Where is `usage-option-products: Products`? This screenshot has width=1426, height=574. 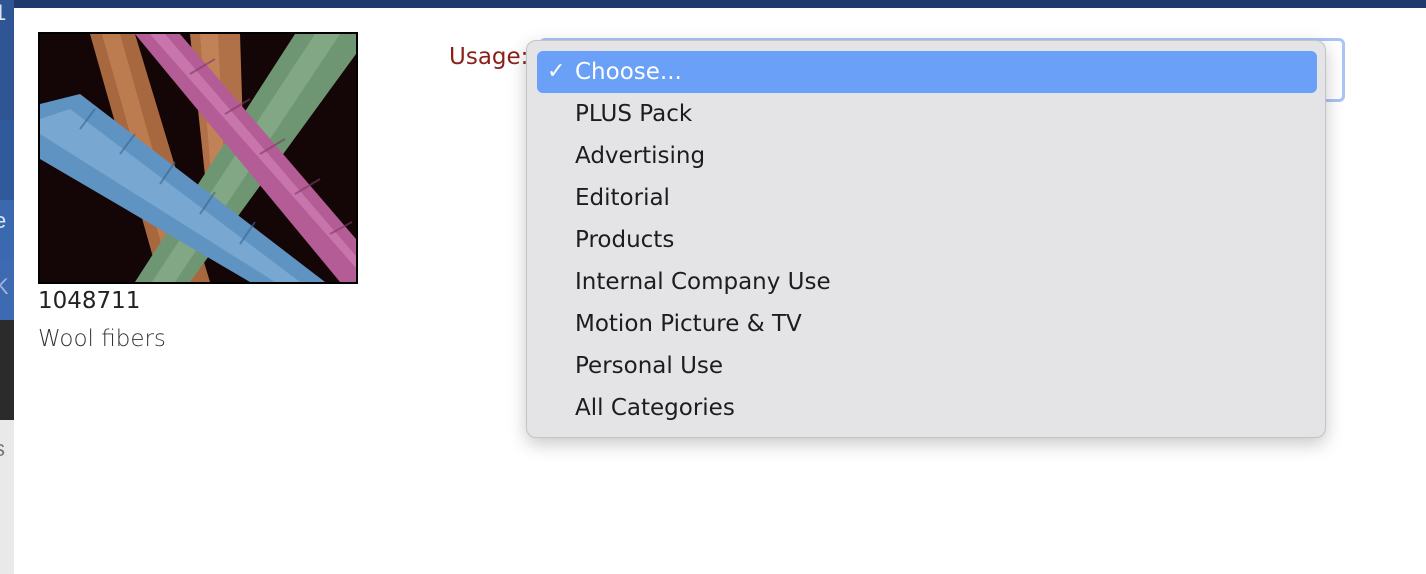 usage-option-products: Products is located at coordinates (927, 240).